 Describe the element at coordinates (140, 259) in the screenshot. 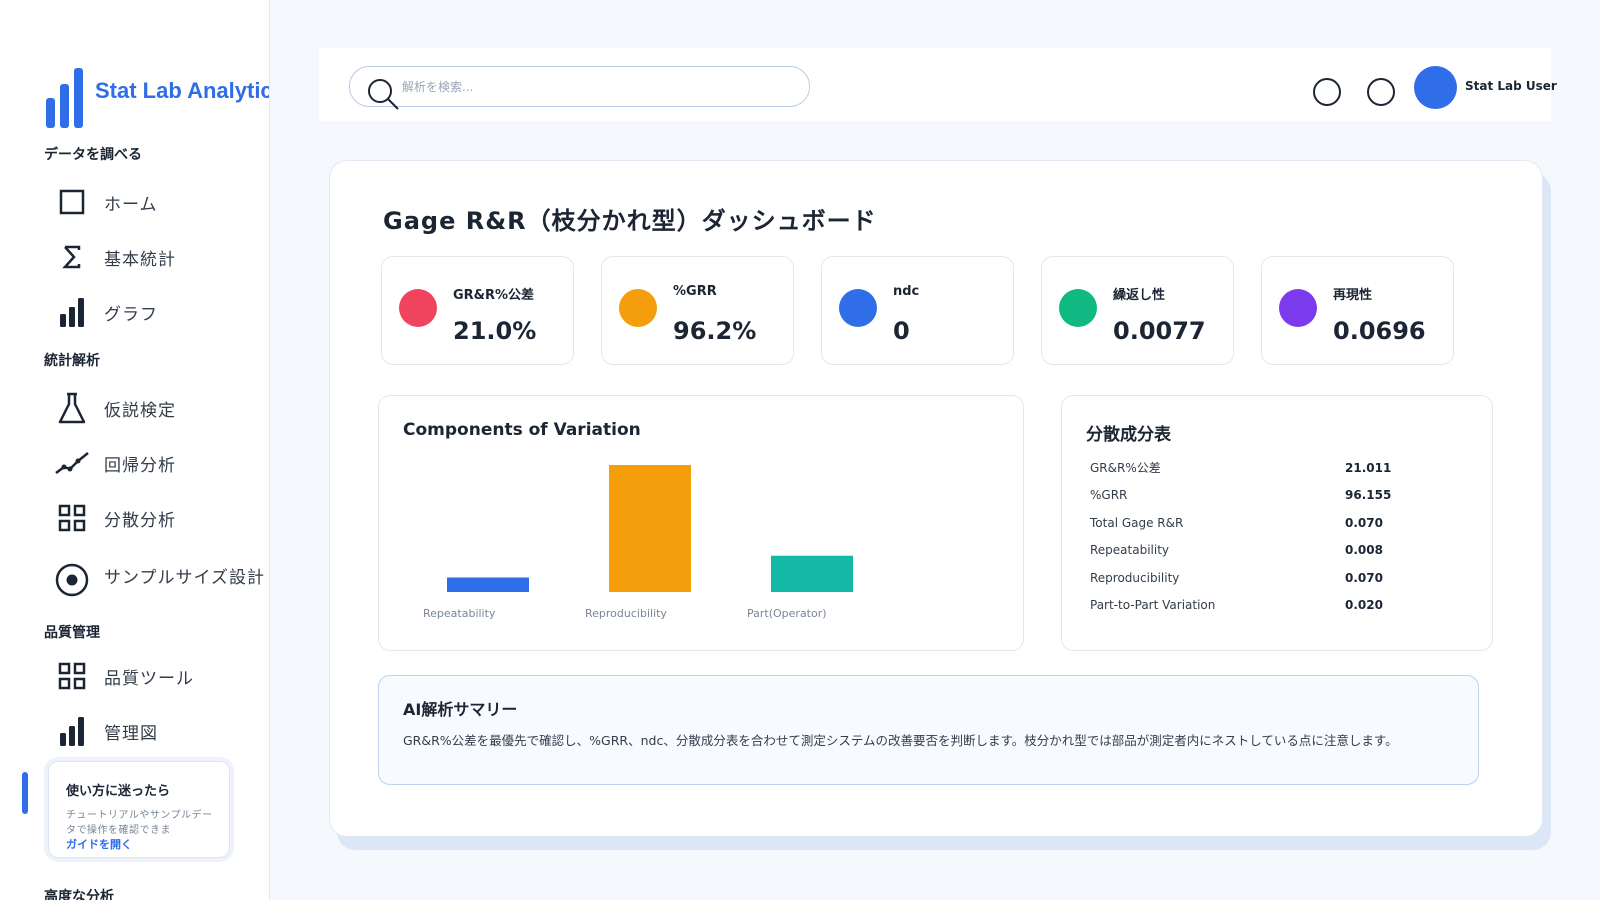

I see `sidebar-item-label: 基本統計` at that location.